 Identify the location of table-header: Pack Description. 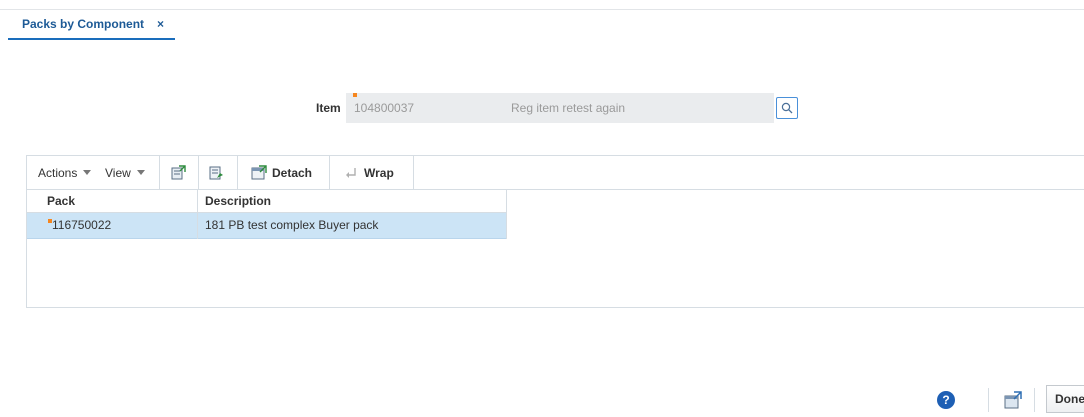
(267, 201).